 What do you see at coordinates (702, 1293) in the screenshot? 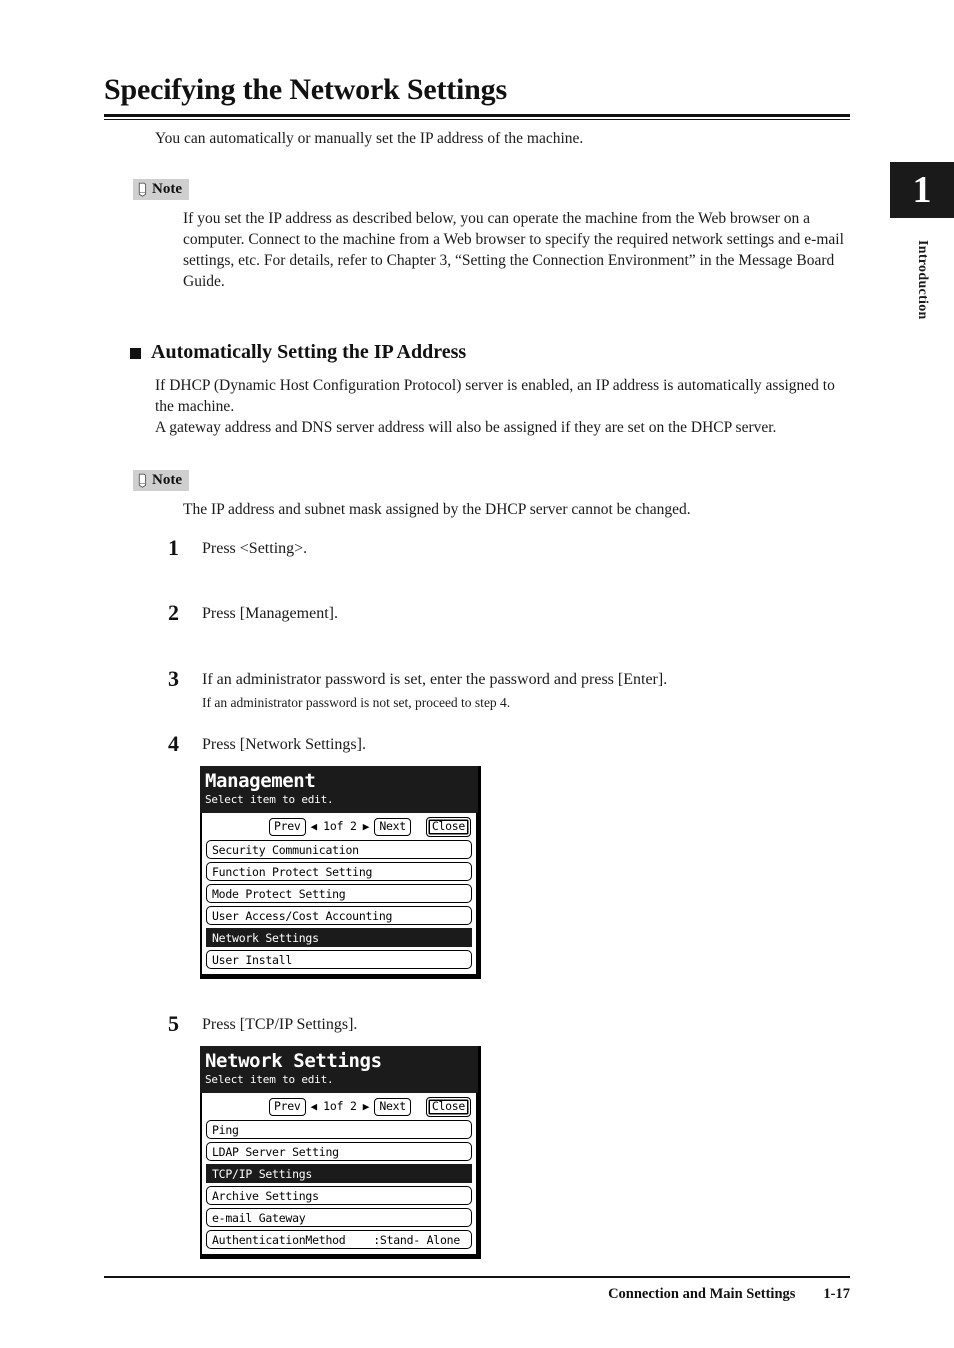
I see `footer-chapter-title: Connection and Main Settings` at bounding box center [702, 1293].